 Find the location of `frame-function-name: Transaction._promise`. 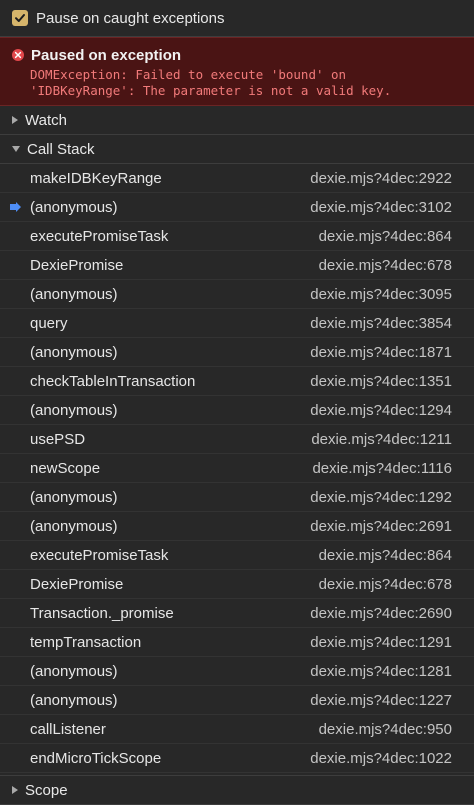

frame-function-name: Transaction._promise is located at coordinates (102, 613).